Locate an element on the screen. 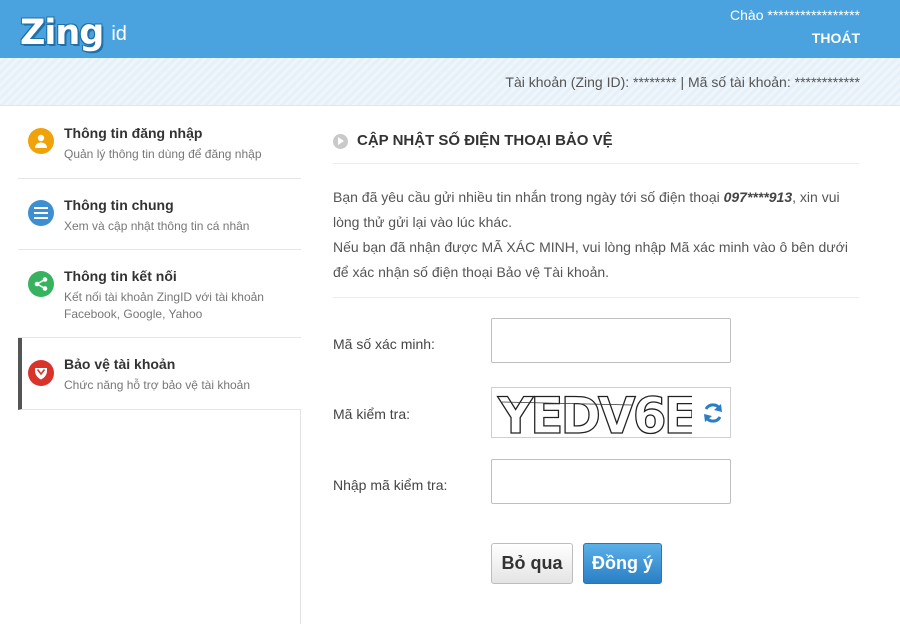 This screenshot has width=900, height=624. zing-id-logo: Zing id is located at coordinates (73, 28).